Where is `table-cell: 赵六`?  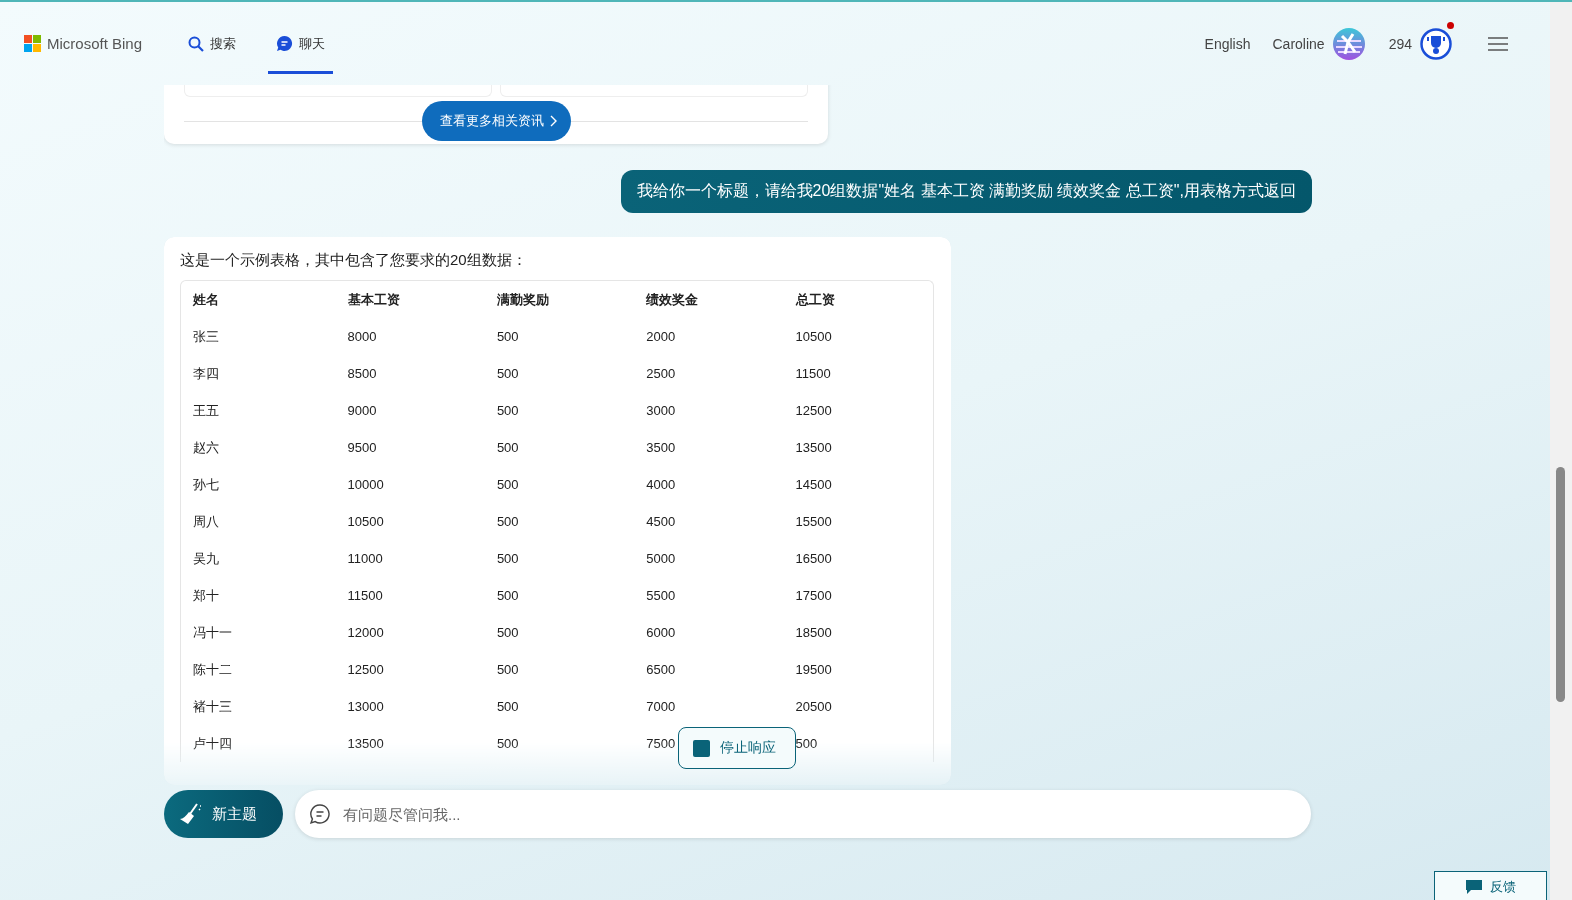
table-cell: 赵六 is located at coordinates (206, 447).